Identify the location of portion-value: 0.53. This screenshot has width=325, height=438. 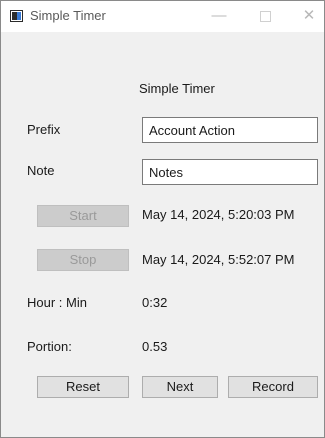
(155, 346).